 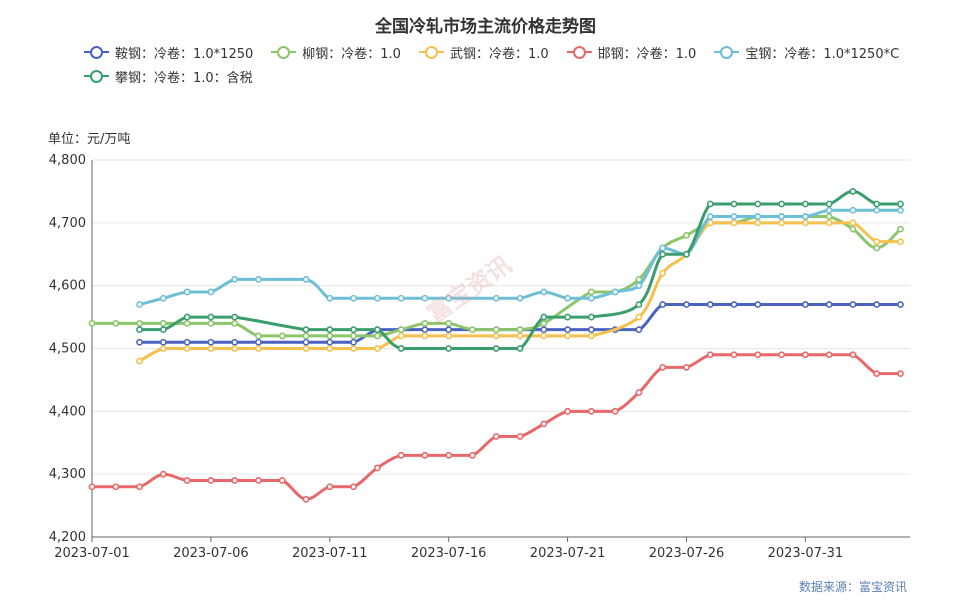 What do you see at coordinates (67, 286) in the screenshot?
I see `y-tick-label: 4,600` at bounding box center [67, 286].